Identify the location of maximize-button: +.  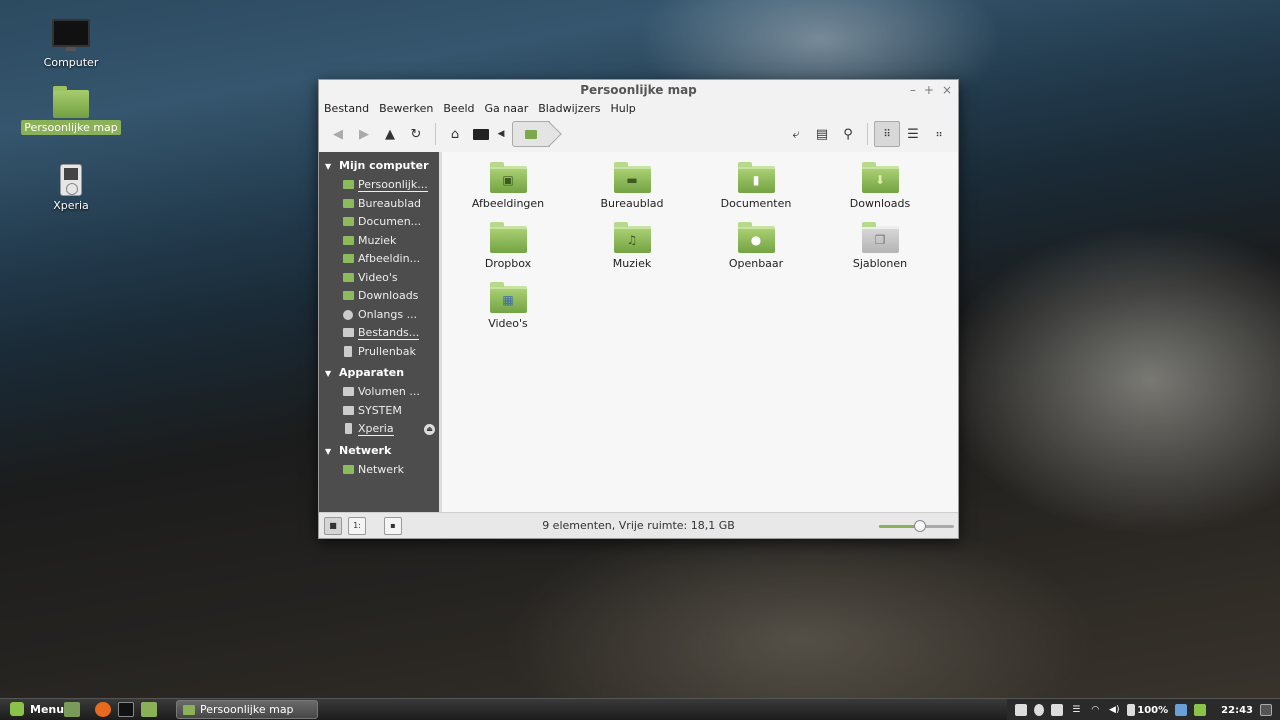
(929, 90).